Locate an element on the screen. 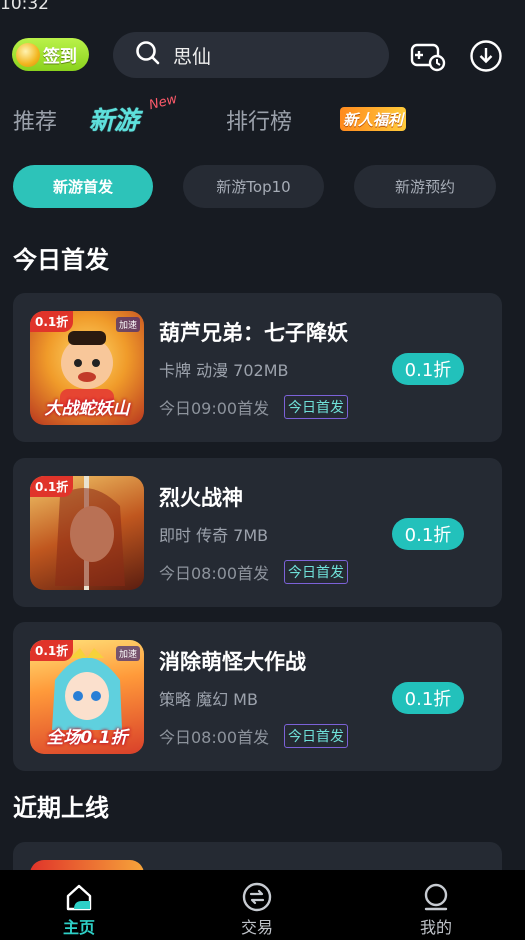 Image resolution: width=525 pixels, height=940 pixels. game-name: 葫芦兄弟：七子降妖 is located at coordinates (253, 333).